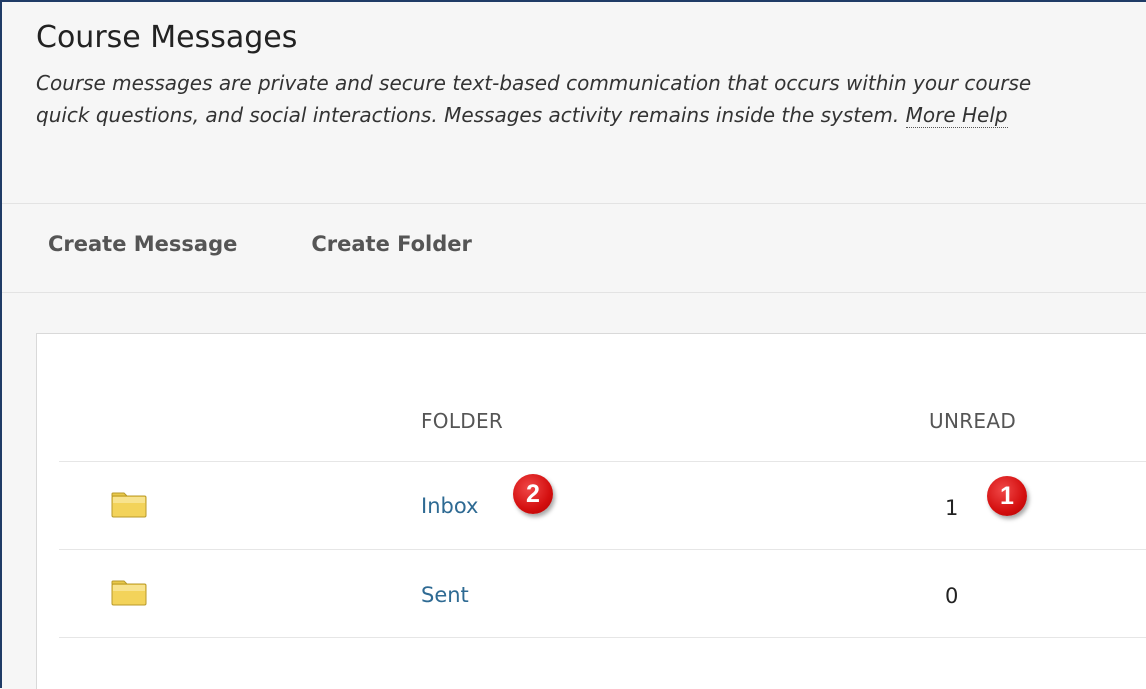  What do you see at coordinates (952, 508) in the screenshot?
I see `unread-count-inbox: 1` at bounding box center [952, 508].